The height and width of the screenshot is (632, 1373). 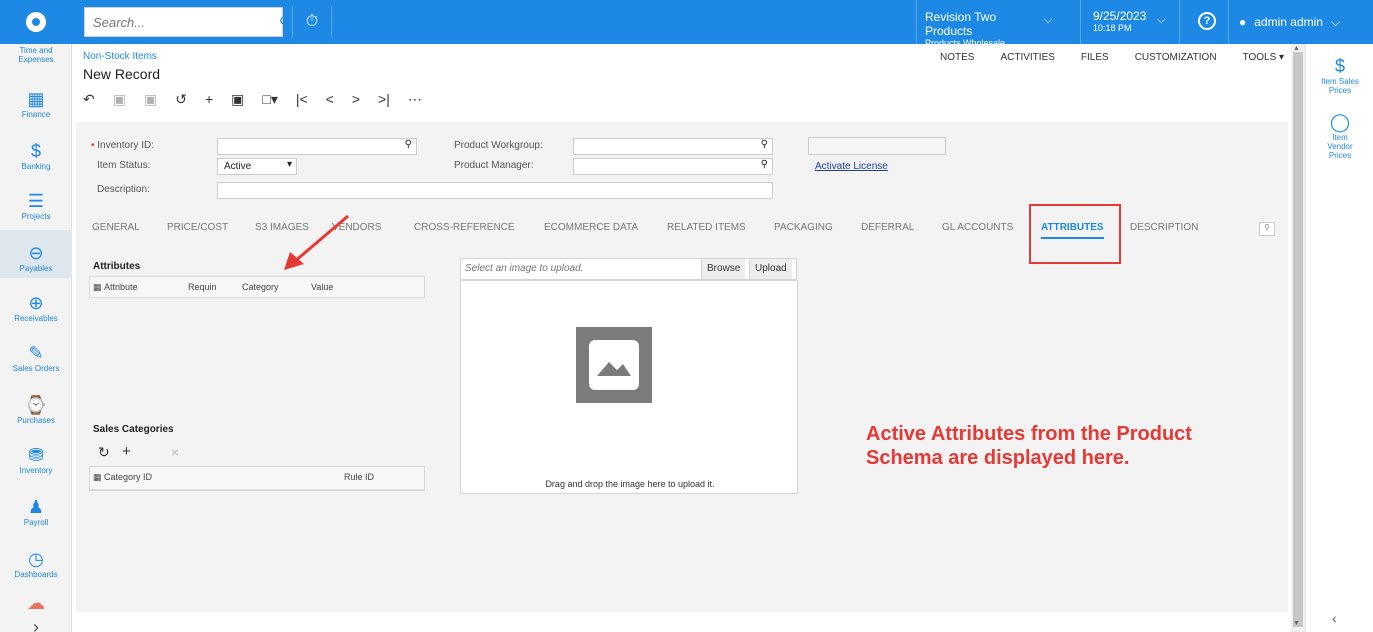 I want to click on scroll-thumb, so click(x=1298, y=339).